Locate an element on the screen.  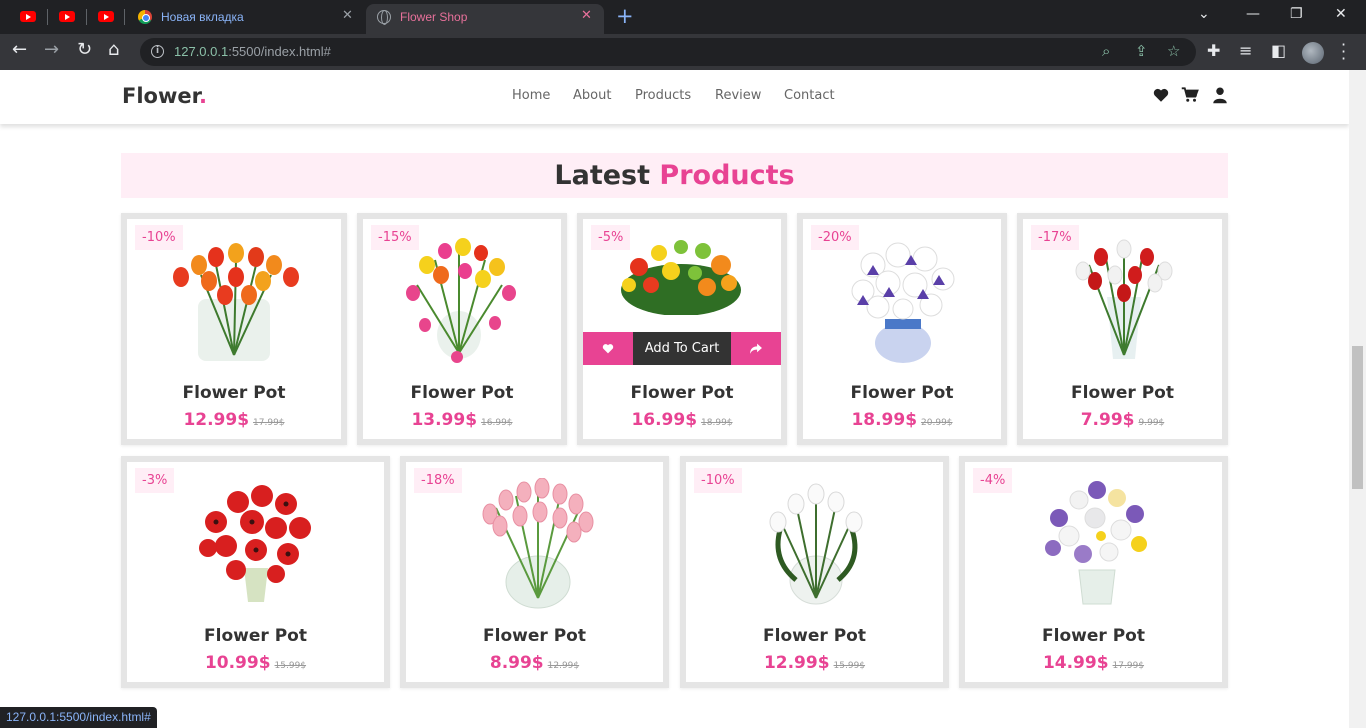
share-button is located at coordinates (756, 348).